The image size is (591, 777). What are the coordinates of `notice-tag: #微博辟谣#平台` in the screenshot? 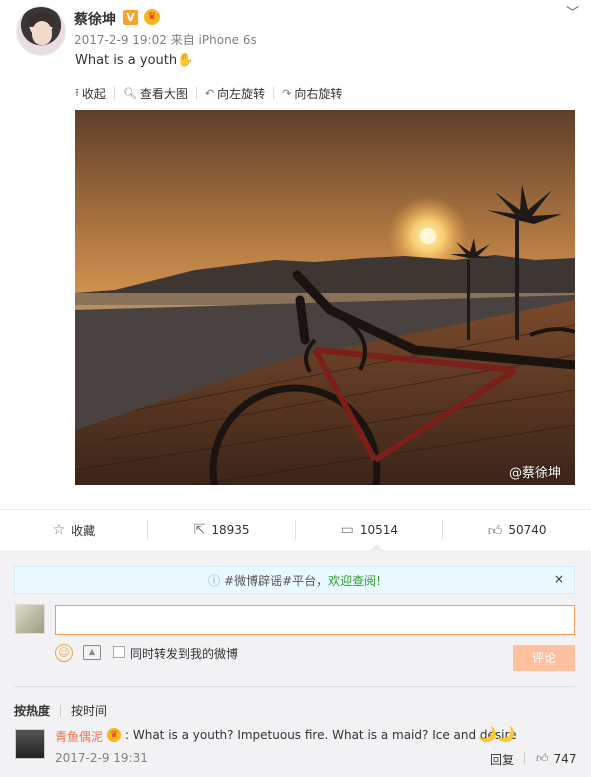 It's located at (270, 580).